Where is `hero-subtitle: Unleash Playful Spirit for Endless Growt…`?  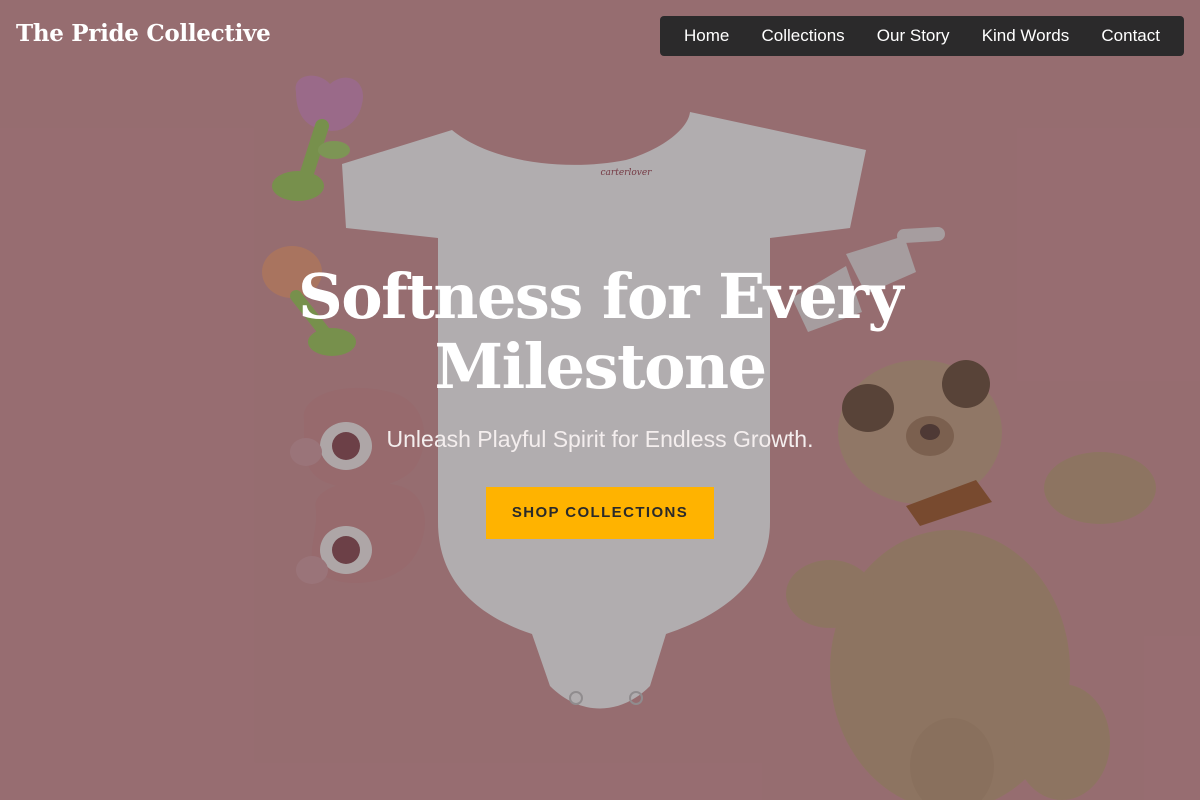 hero-subtitle: Unleash Playful Spirit for Endless Growt… is located at coordinates (600, 439).